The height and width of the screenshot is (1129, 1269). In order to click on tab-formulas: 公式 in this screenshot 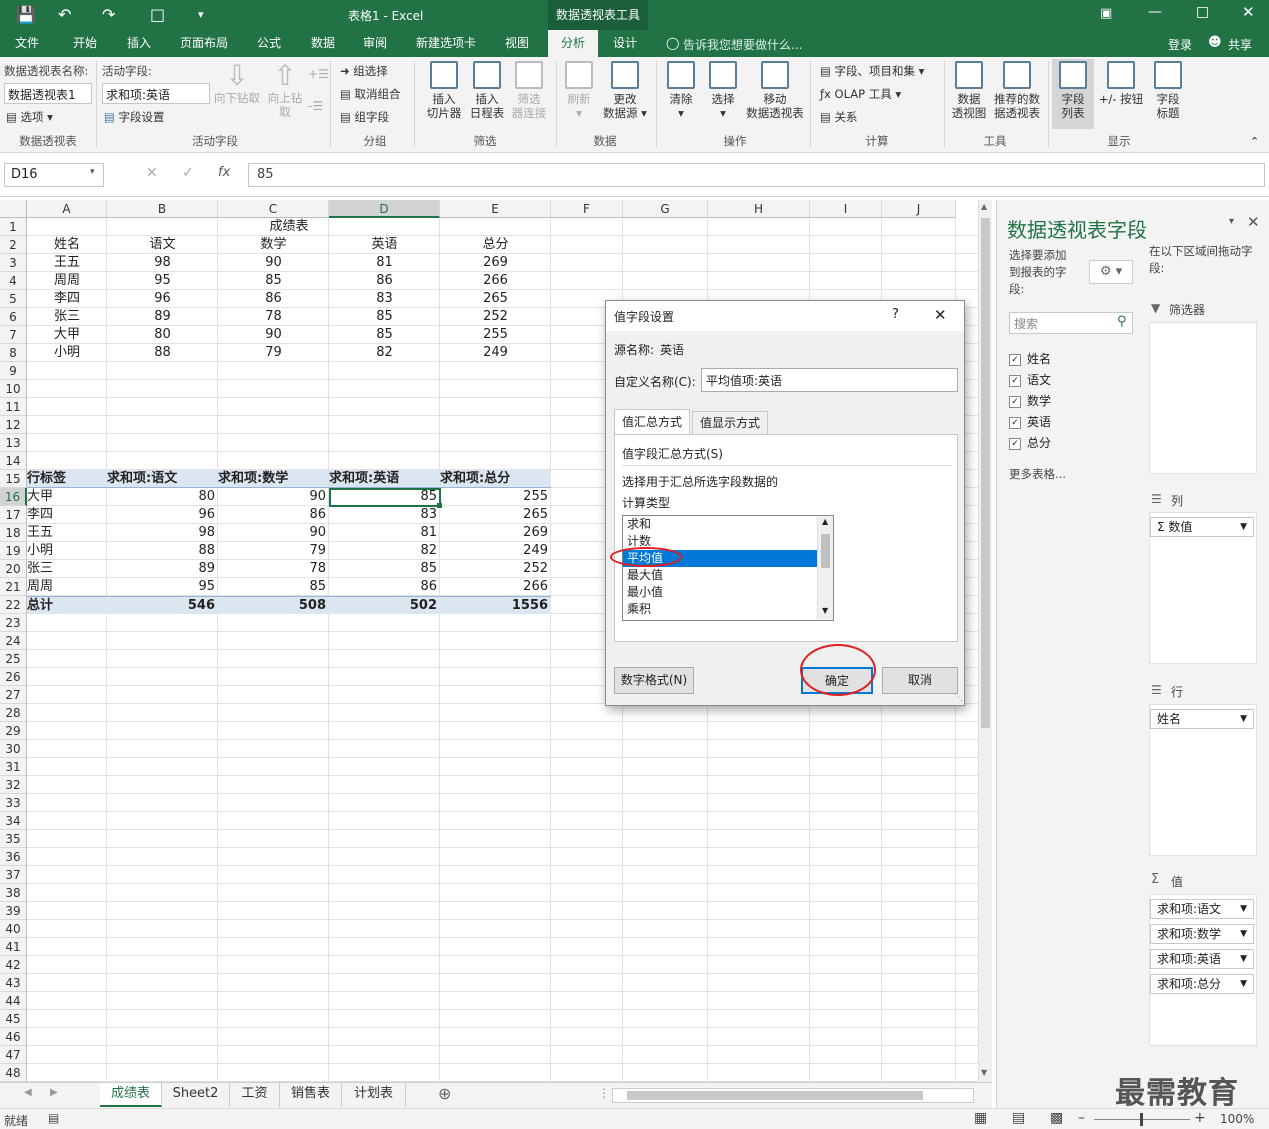, I will do `click(269, 43)`.